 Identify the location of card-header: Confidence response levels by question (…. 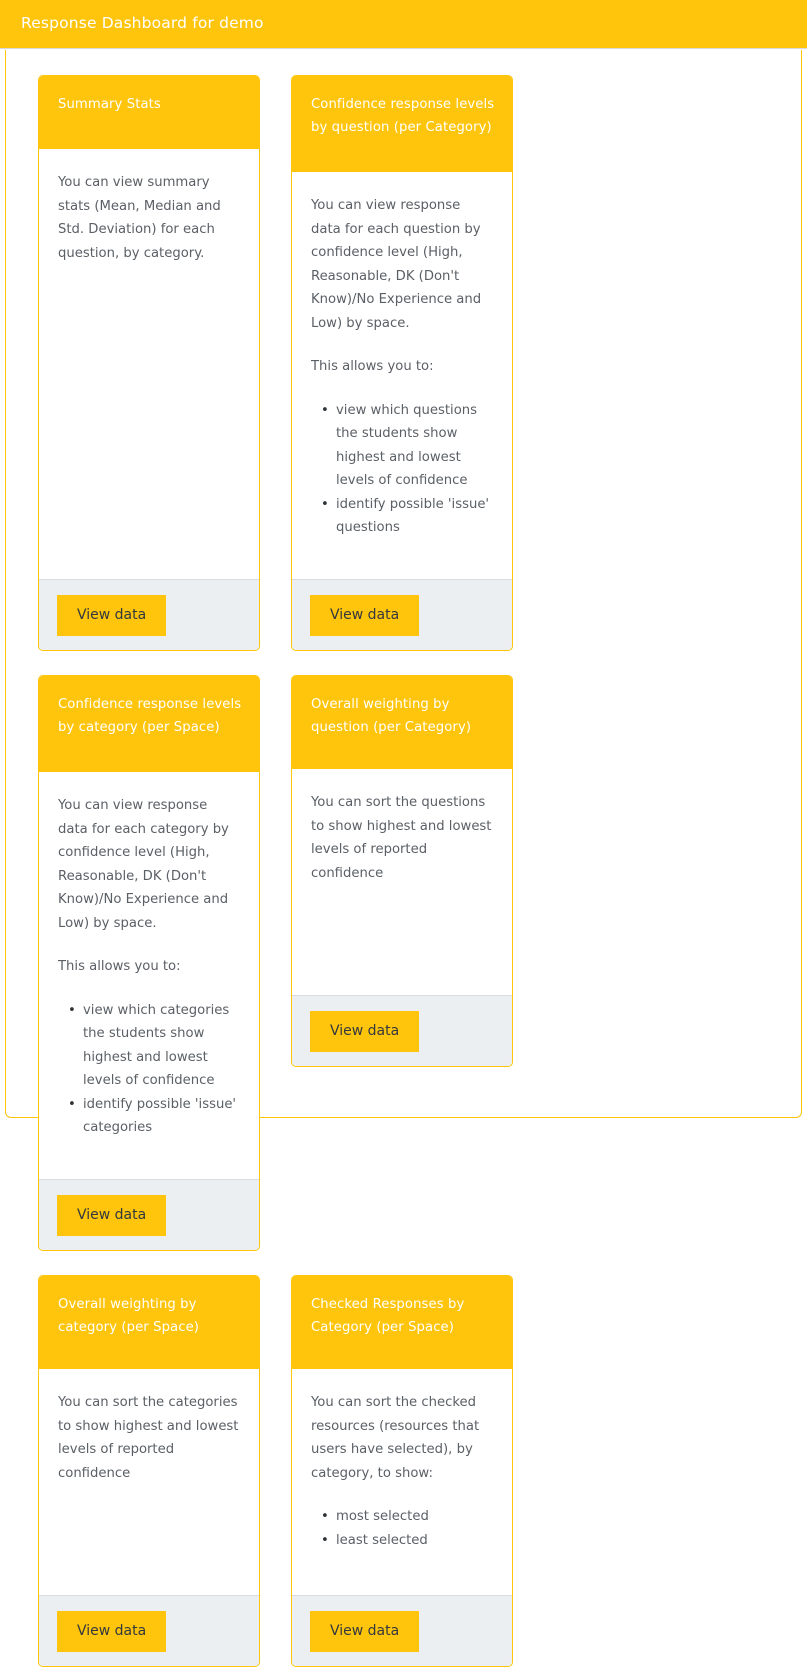
(402, 124).